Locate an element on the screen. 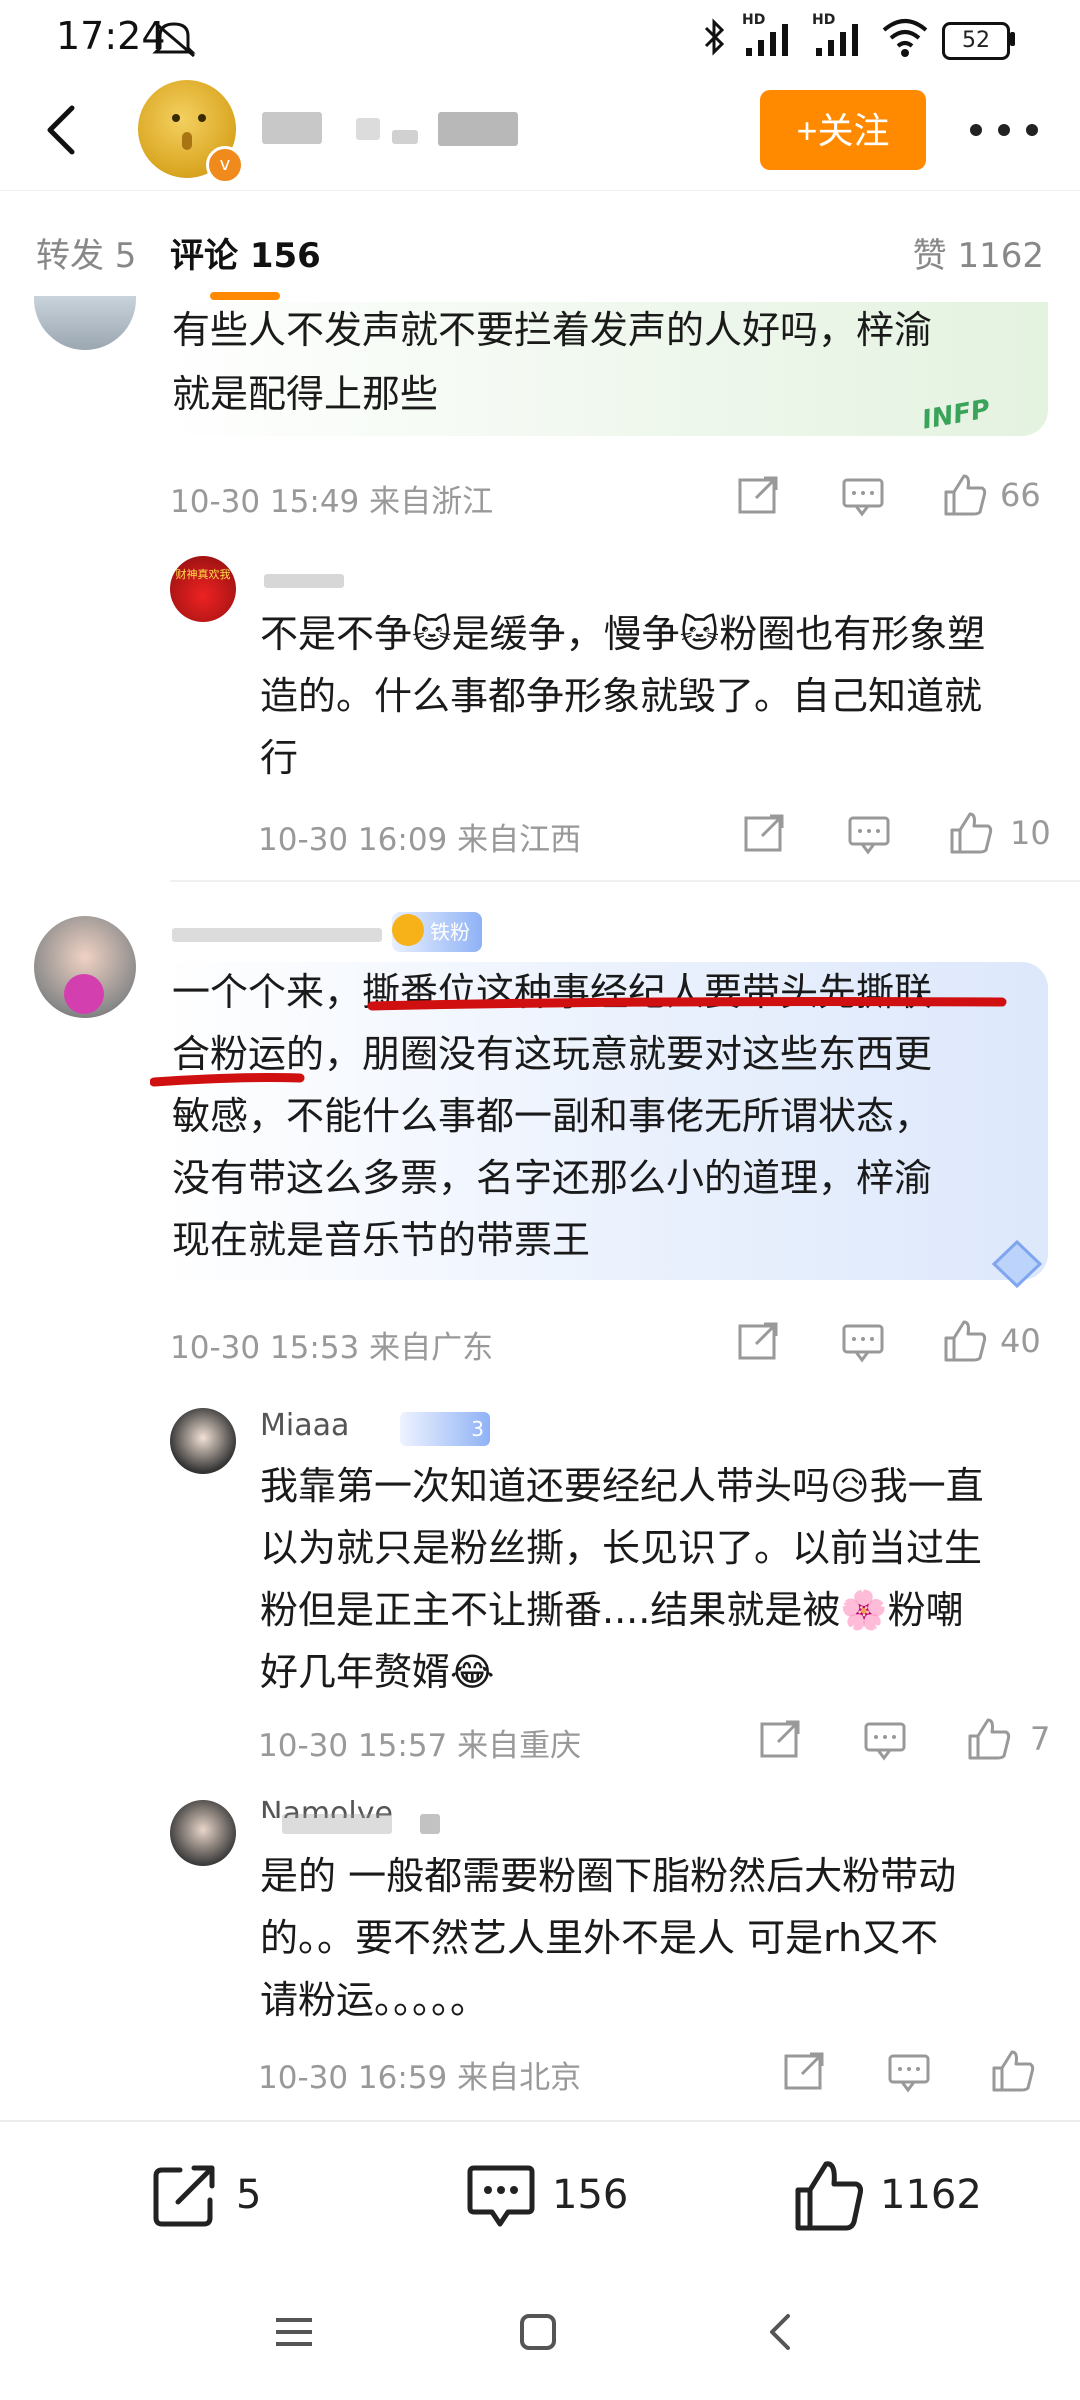 This screenshot has height=2400, width=1080. reply-text-line: 粉但是正主不让撕番....结果就是被🌸粉嘲 is located at coordinates (612, 1610).